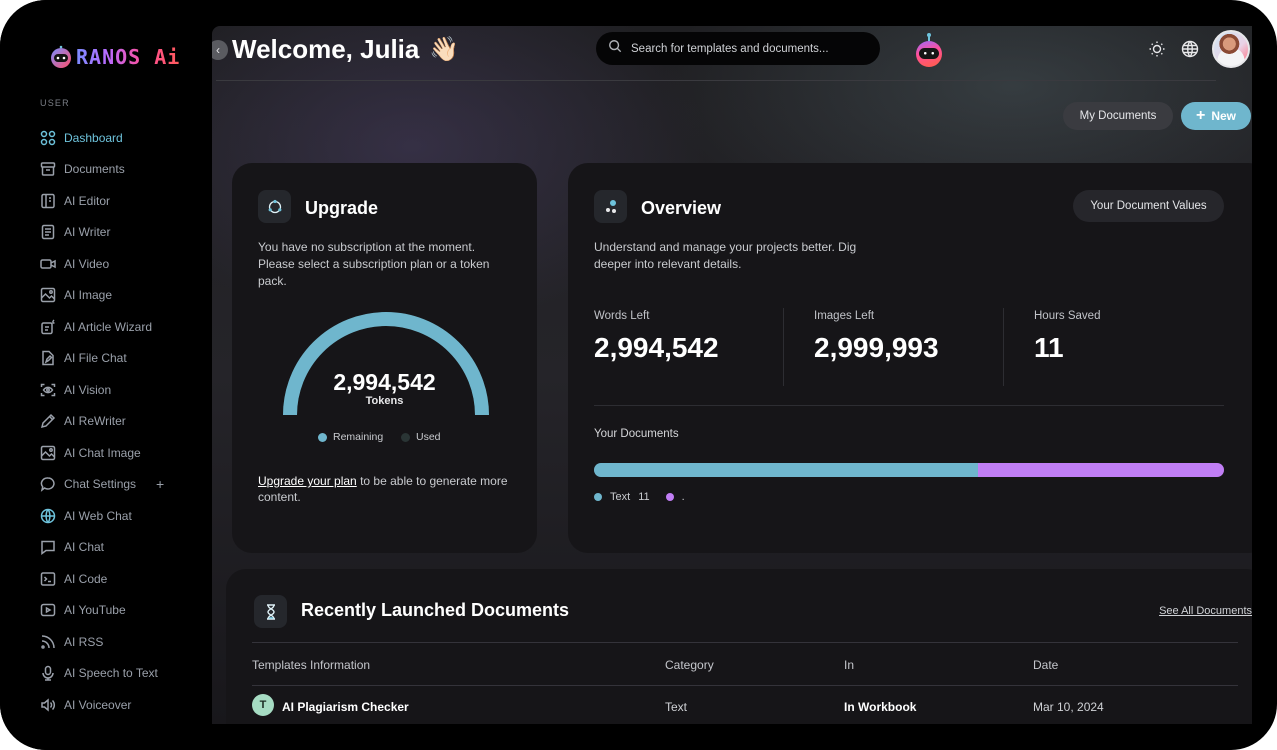  I want to click on sidebar-item-ai-chat-image: AI Chat Image, so click(125, 453).